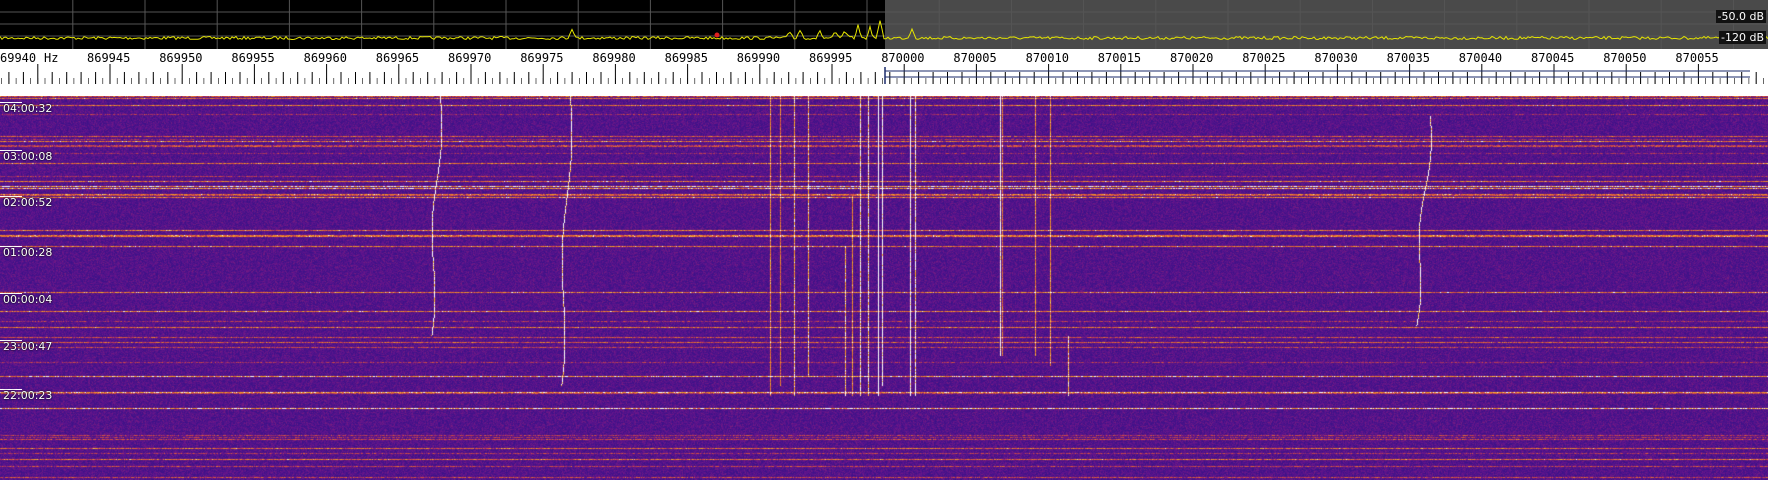 The width and height of the screenshot is (1768, 480). Describe the element at coordinates (884, 30) in the screenshot. I see `spectrum-trace` at that location.